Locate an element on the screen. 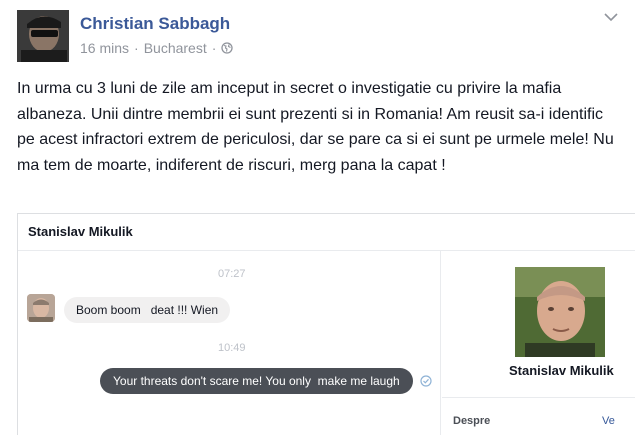 The height and width of the screenshot is (435, 635). seen-check-icon is located at coordinates (426, 381).